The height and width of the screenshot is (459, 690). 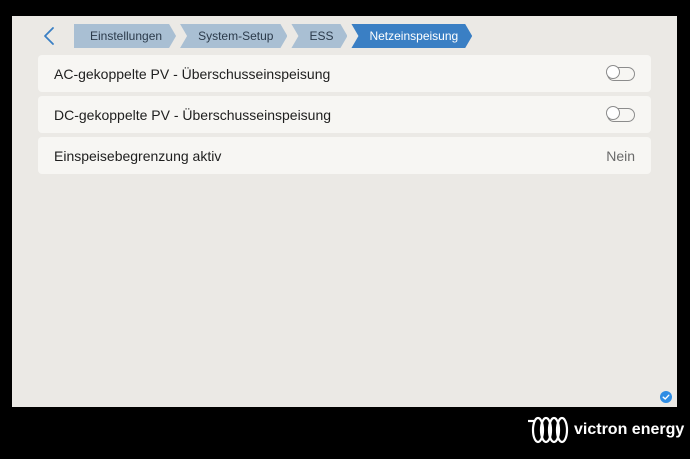 I want to click on feed-in-limit-value: Nein, so click(x=620, y=155).